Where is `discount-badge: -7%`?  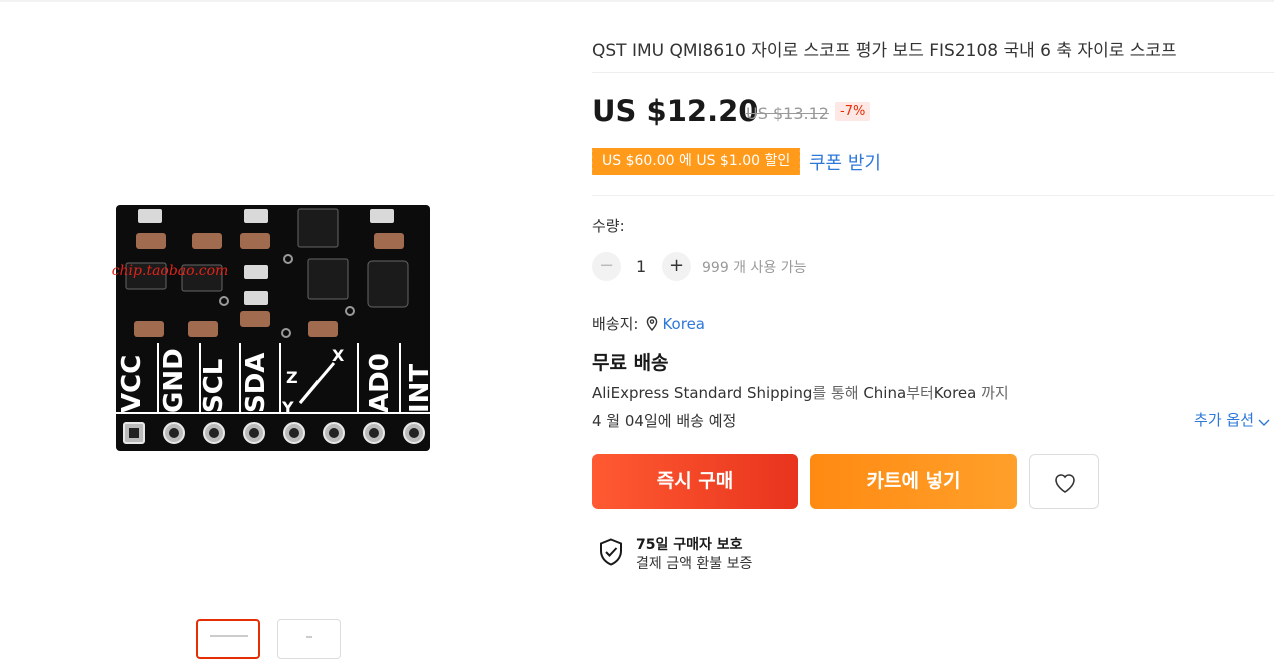
discount-badge: -7% is located at coordinates (853, 111).